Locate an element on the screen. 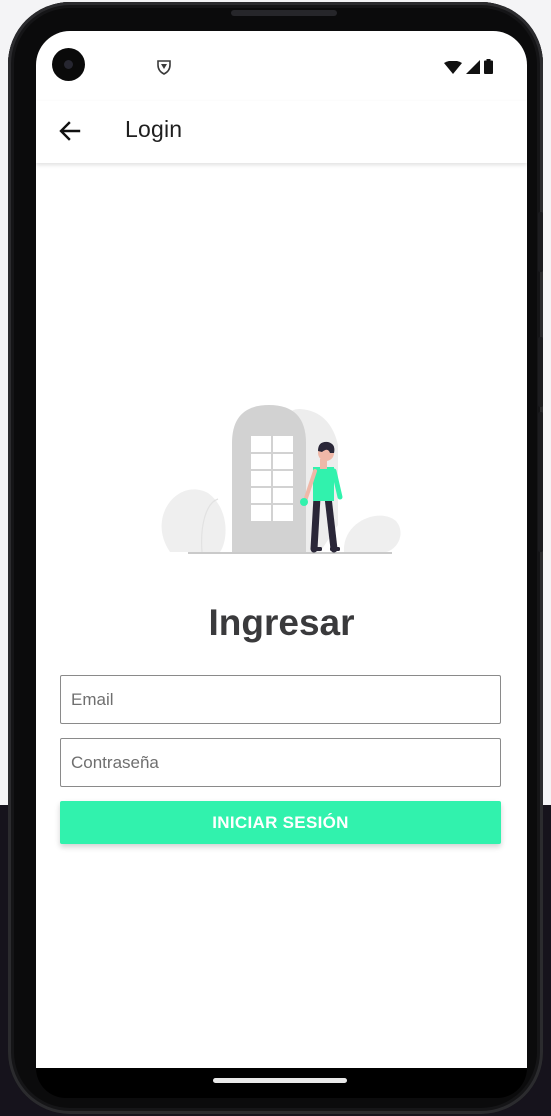  front-camera is located at coordinates (68, 64).